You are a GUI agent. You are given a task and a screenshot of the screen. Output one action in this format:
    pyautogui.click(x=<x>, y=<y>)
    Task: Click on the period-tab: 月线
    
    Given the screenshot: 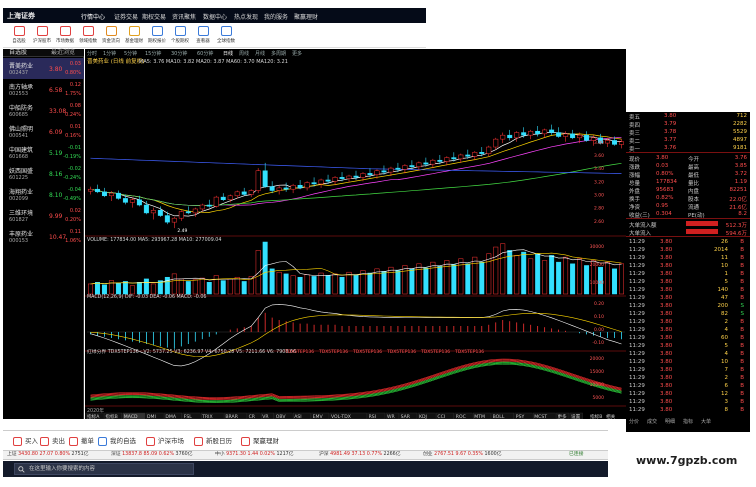 What is the action you would take?
    pyautogui.click(x=260, y=53)
    